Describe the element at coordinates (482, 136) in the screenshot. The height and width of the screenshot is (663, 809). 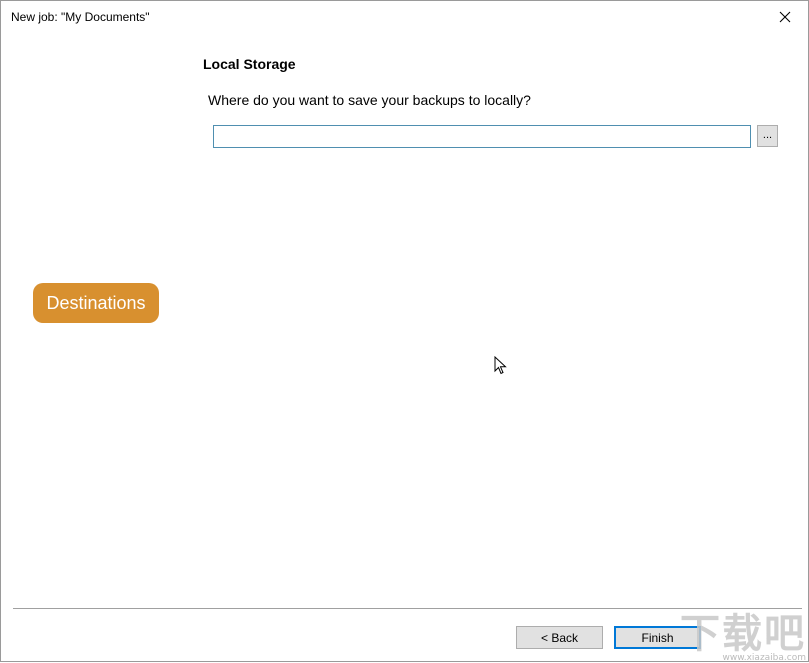
I see `local-path-input` at that location.